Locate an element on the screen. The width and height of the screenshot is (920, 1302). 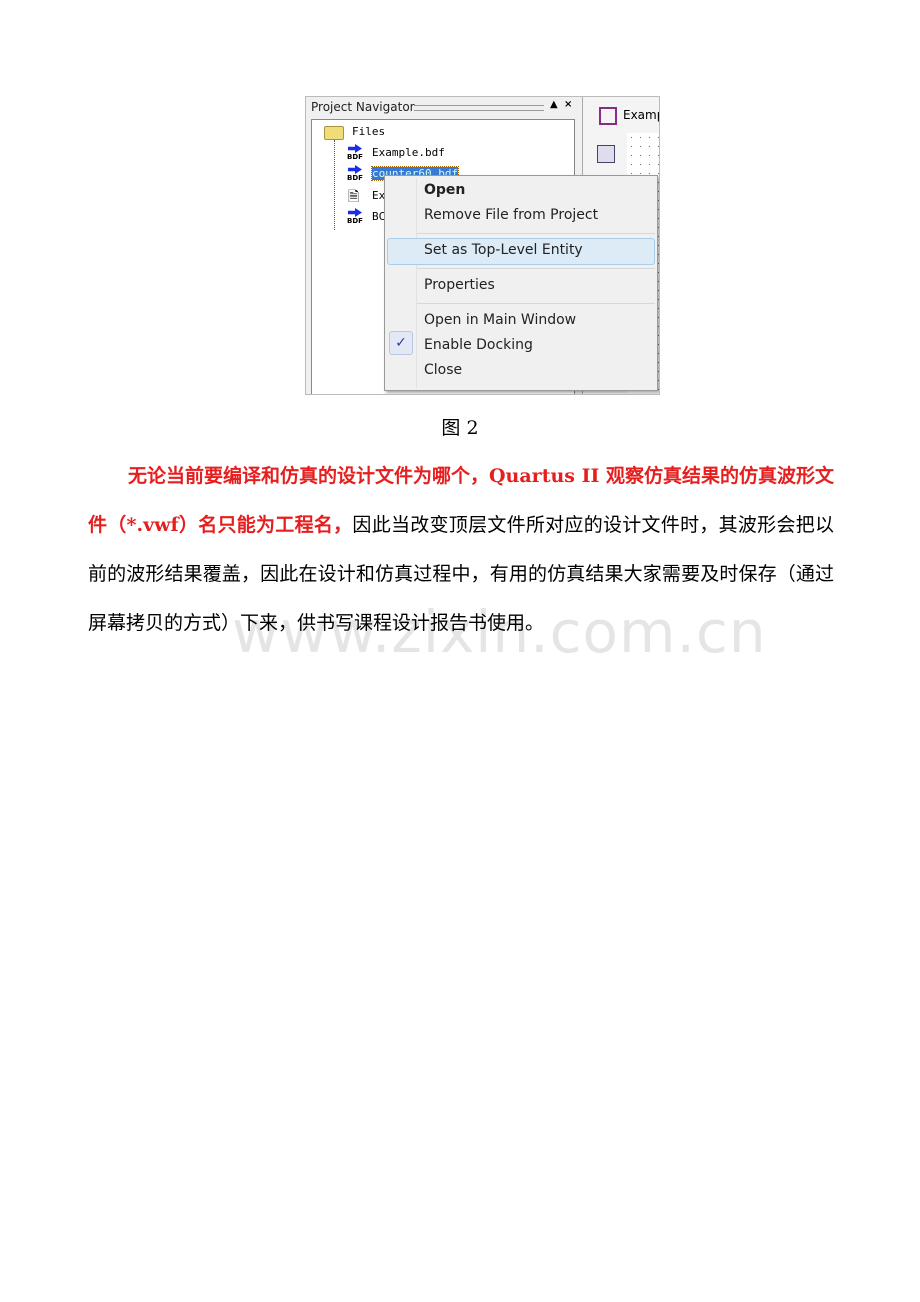
checkmark-icon: ✓ is located at coordinates (401, 343).